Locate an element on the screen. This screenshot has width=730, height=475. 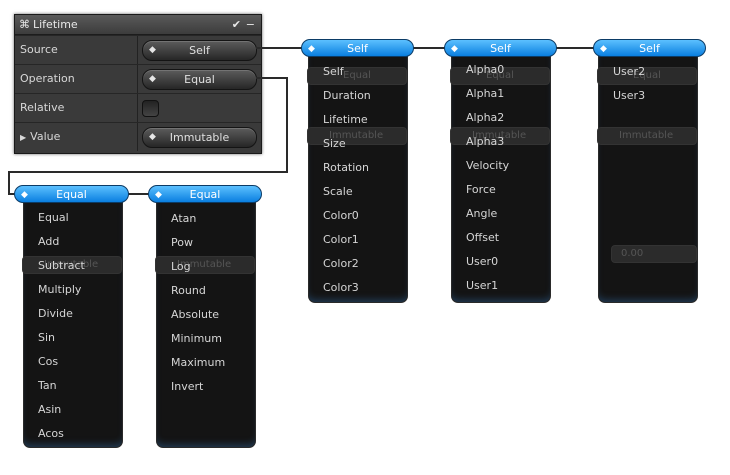
command-icon: ⌘ is located at coordinates (24, 24).